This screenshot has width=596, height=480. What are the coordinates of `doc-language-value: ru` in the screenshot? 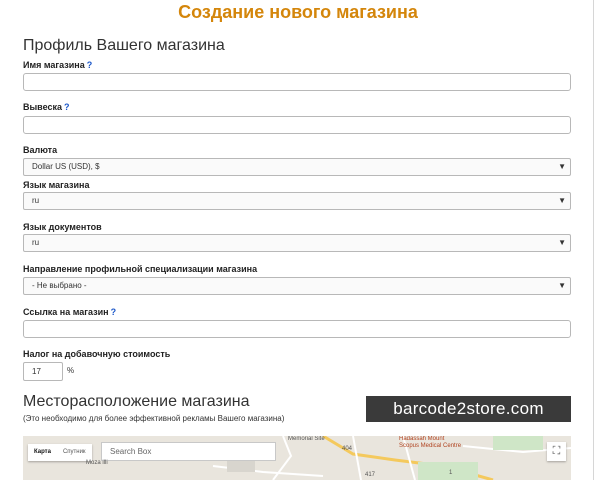 It's located at (36, 242).